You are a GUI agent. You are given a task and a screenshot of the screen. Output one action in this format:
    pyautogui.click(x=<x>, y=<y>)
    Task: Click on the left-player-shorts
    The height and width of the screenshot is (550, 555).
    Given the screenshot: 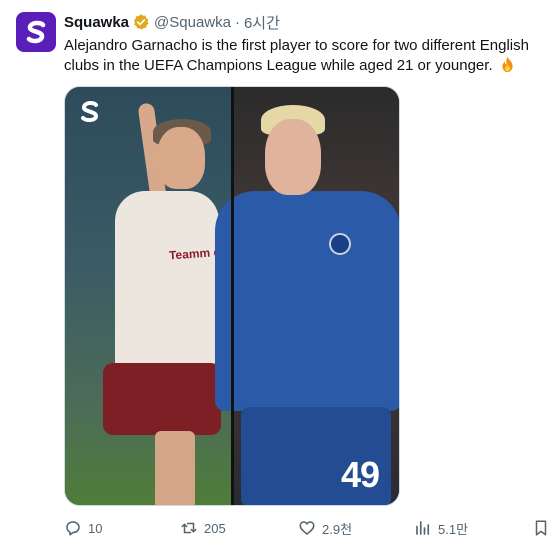 What is the action you would take?
    pyautogui.click(x=162, y=399)
    